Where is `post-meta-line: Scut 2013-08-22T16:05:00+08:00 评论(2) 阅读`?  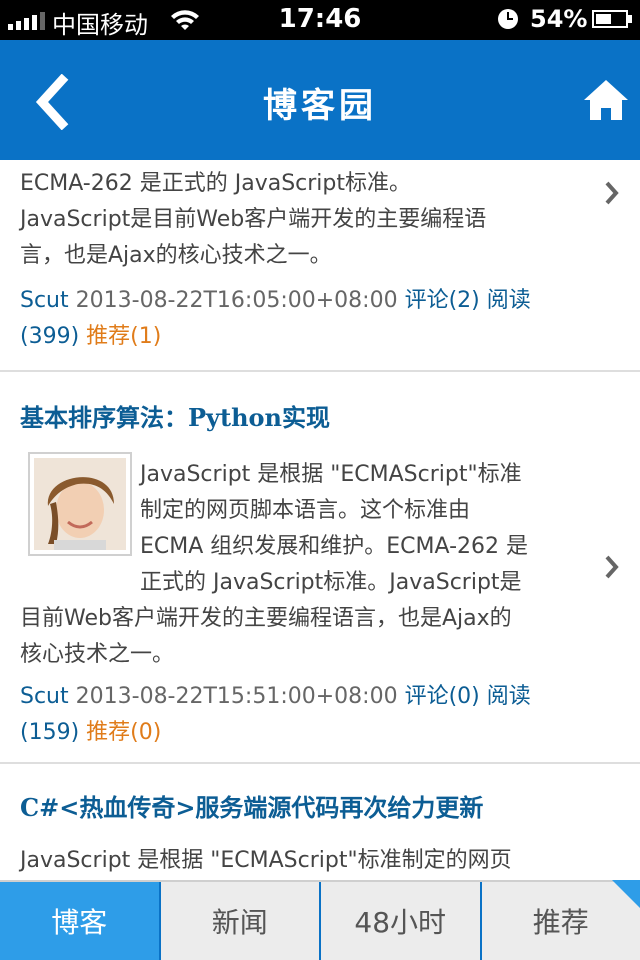 post-meta-line: Scut 2013-08-22T16:05:00+08:00 评论(2) 阅读 is located at coordinates (275, 298).